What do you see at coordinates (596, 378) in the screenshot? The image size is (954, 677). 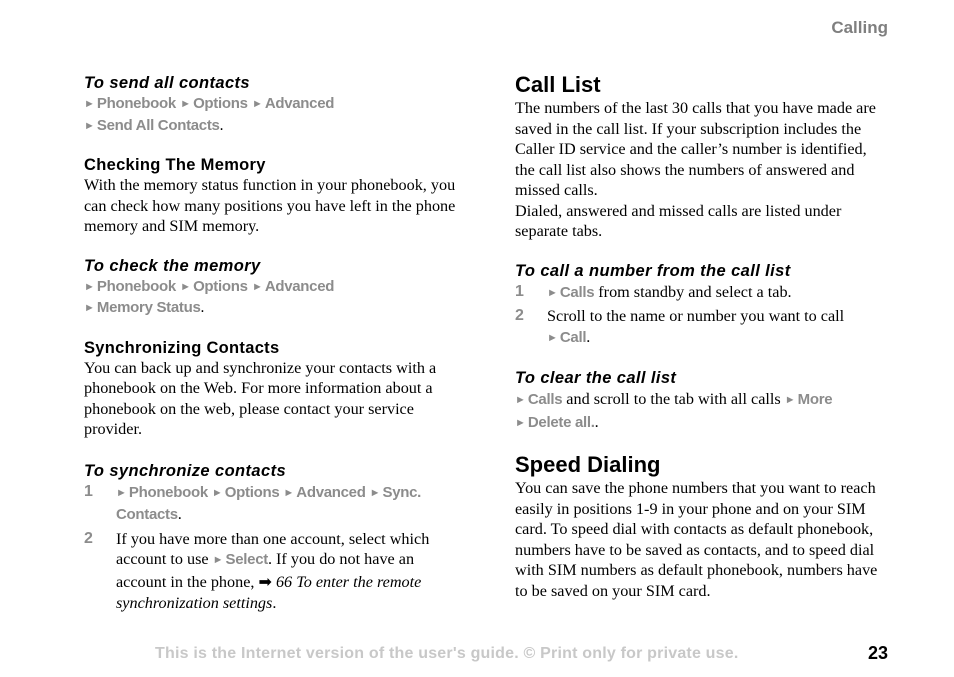 I see `clear-call-list-heading: To clear the call list` at bounding box center [596, 378].